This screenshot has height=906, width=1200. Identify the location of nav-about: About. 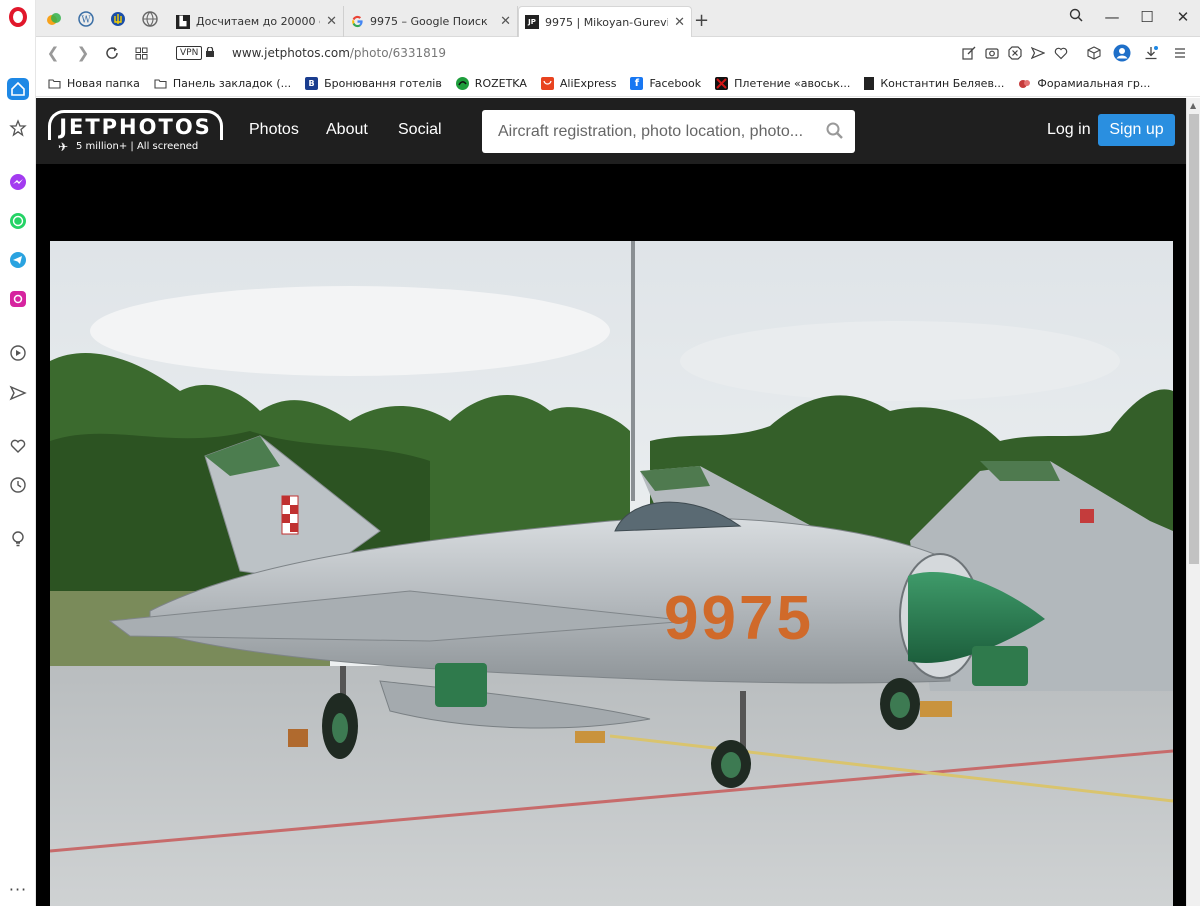
(347, 130).